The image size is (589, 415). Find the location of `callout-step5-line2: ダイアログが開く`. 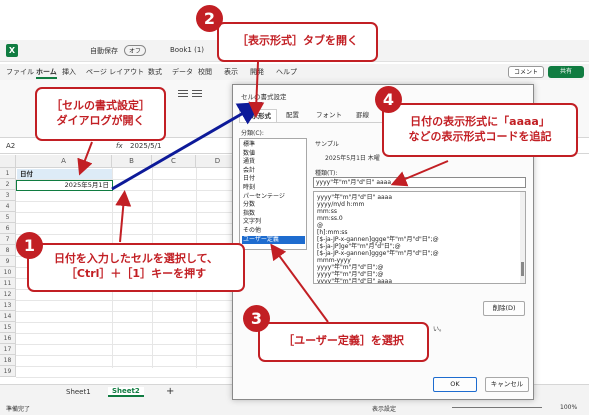

callout-step5-line2: ダイアログが開く is located at coordinates (100, 120).